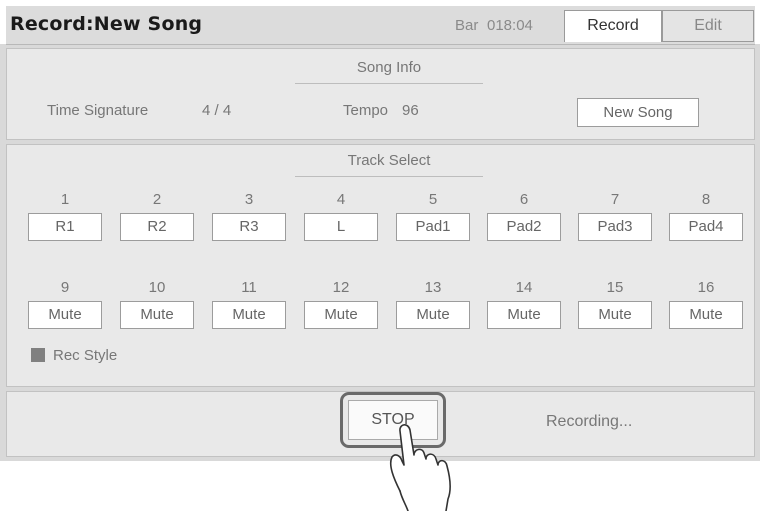 The height and width of the screenshot is (511, 760). What do you see at coordinates (157, 199) in the screenshot?
I see `track-number-2: 2` at bounding box center [157, 199].